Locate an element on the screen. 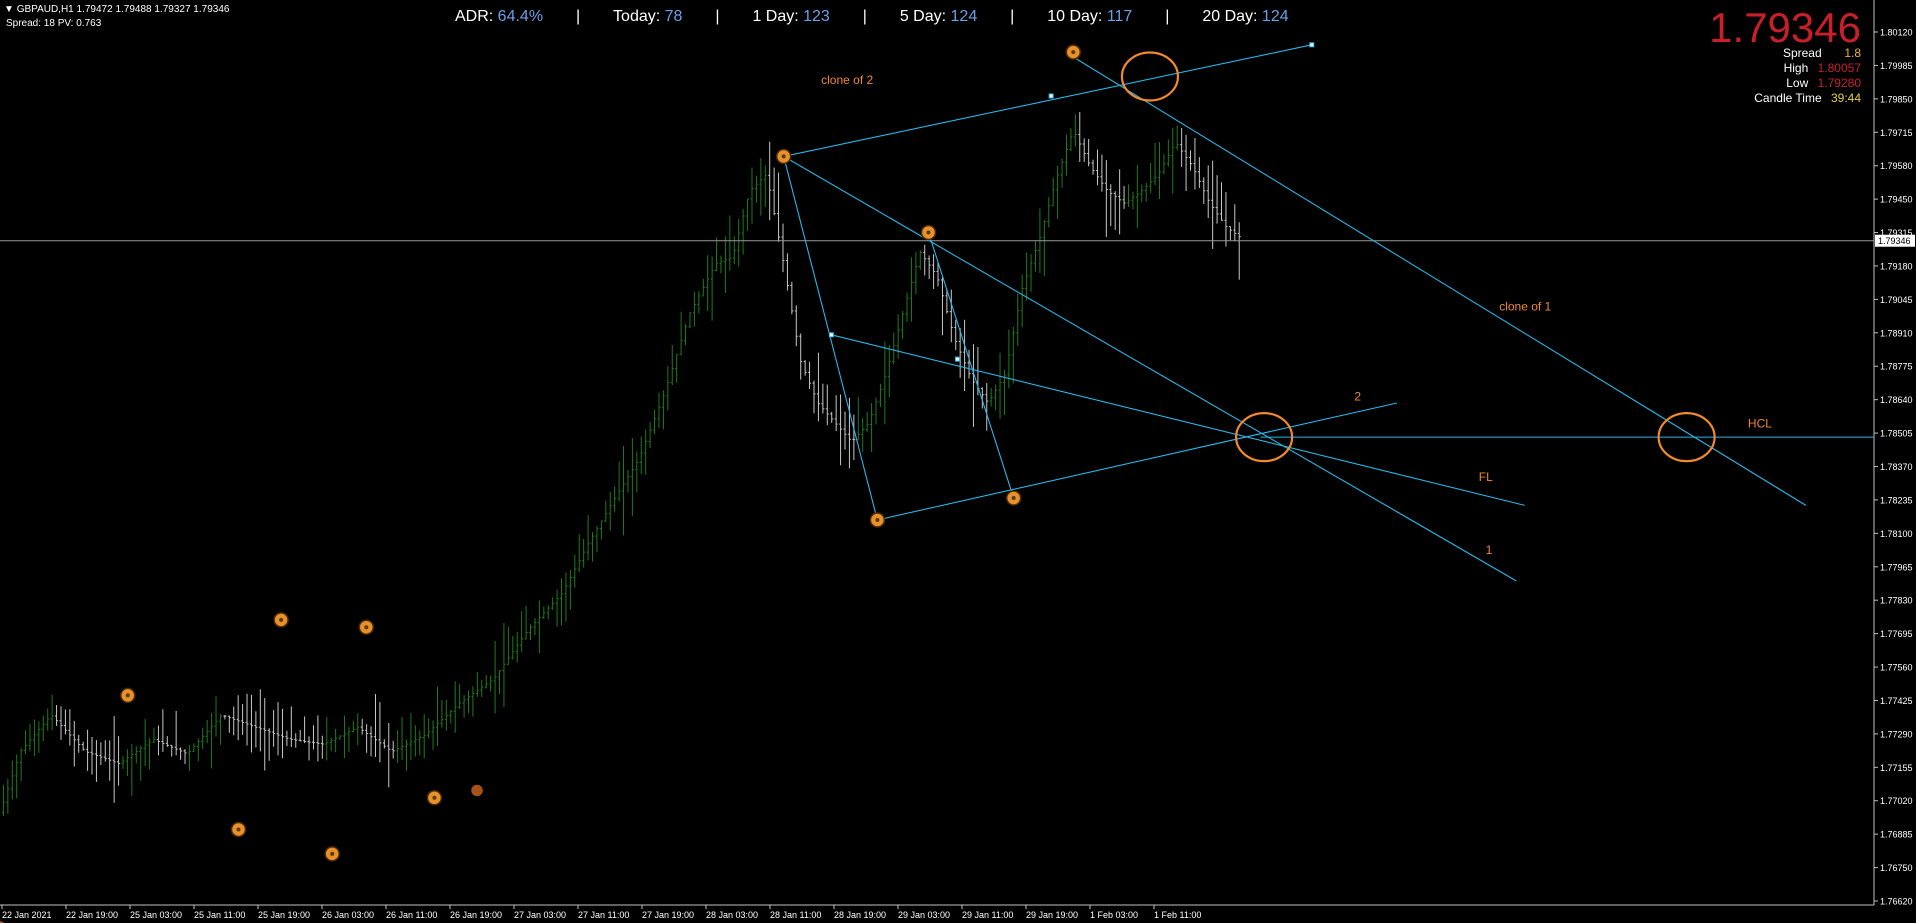 This screenshot has height=923, width=1916. adr-item-label: Today: is located at coordinates (639, 16).